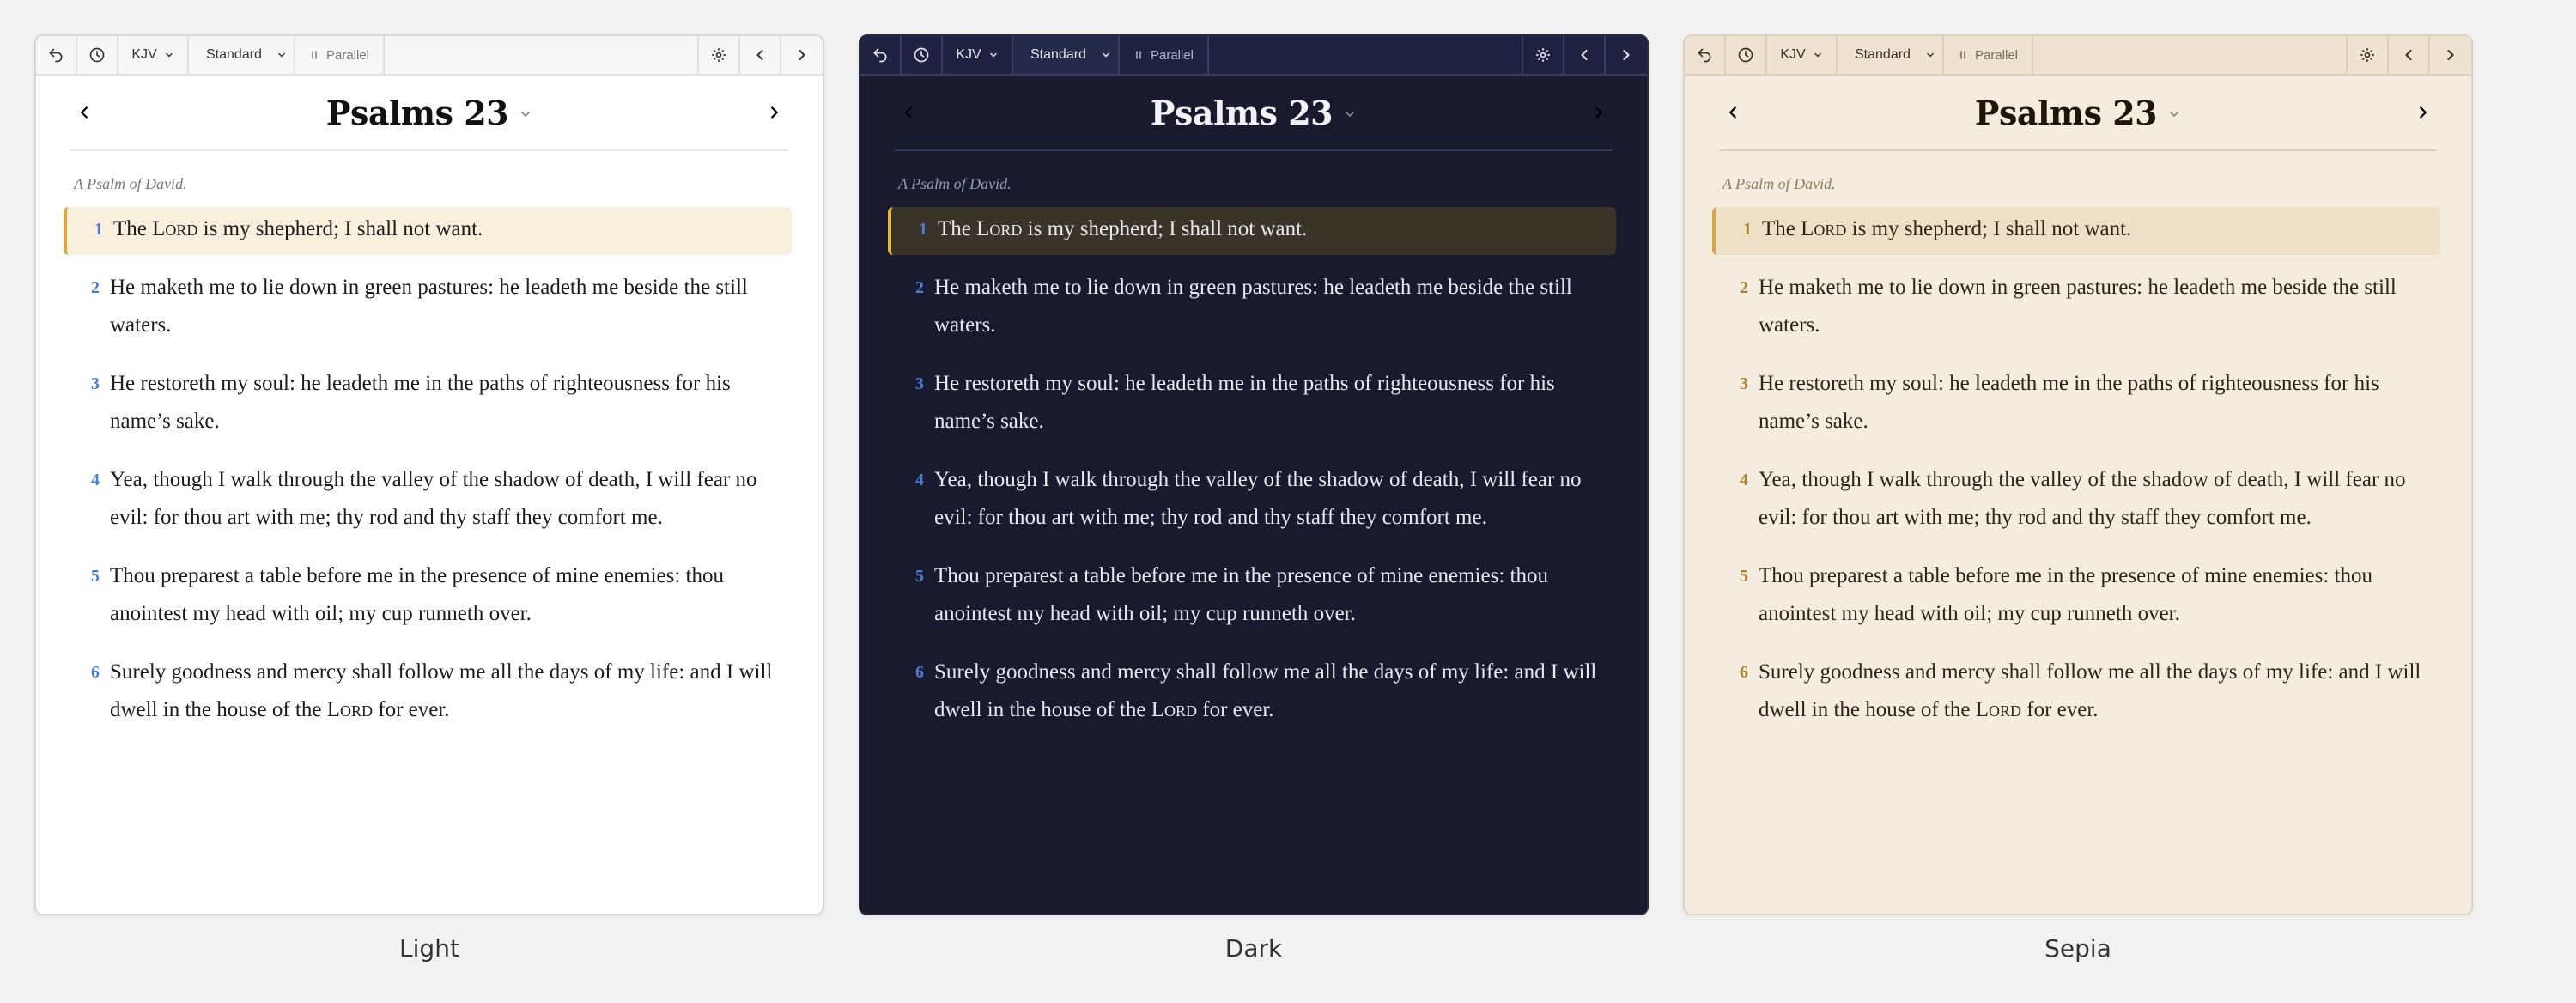 The width and height of the screenshot is (2576, 1003). What do you see at coordinates (234, 54) in the screenshot?
I see `mode-label: Standard` at bounding box center [234, 54].